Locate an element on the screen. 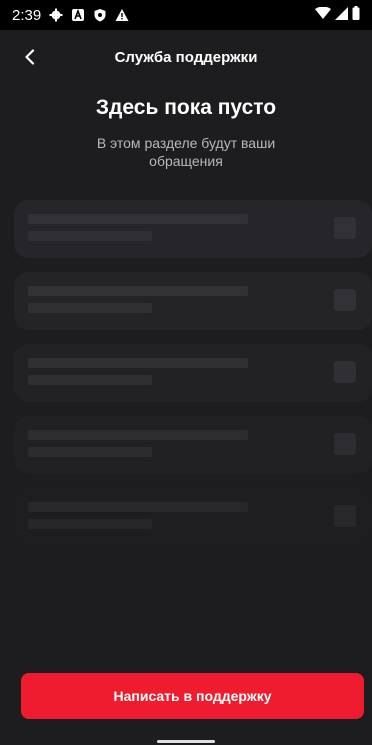 Image resolution: width=372 pixels, height=745 pixels. chevron-left-icon is located at coordinates (30, 57).